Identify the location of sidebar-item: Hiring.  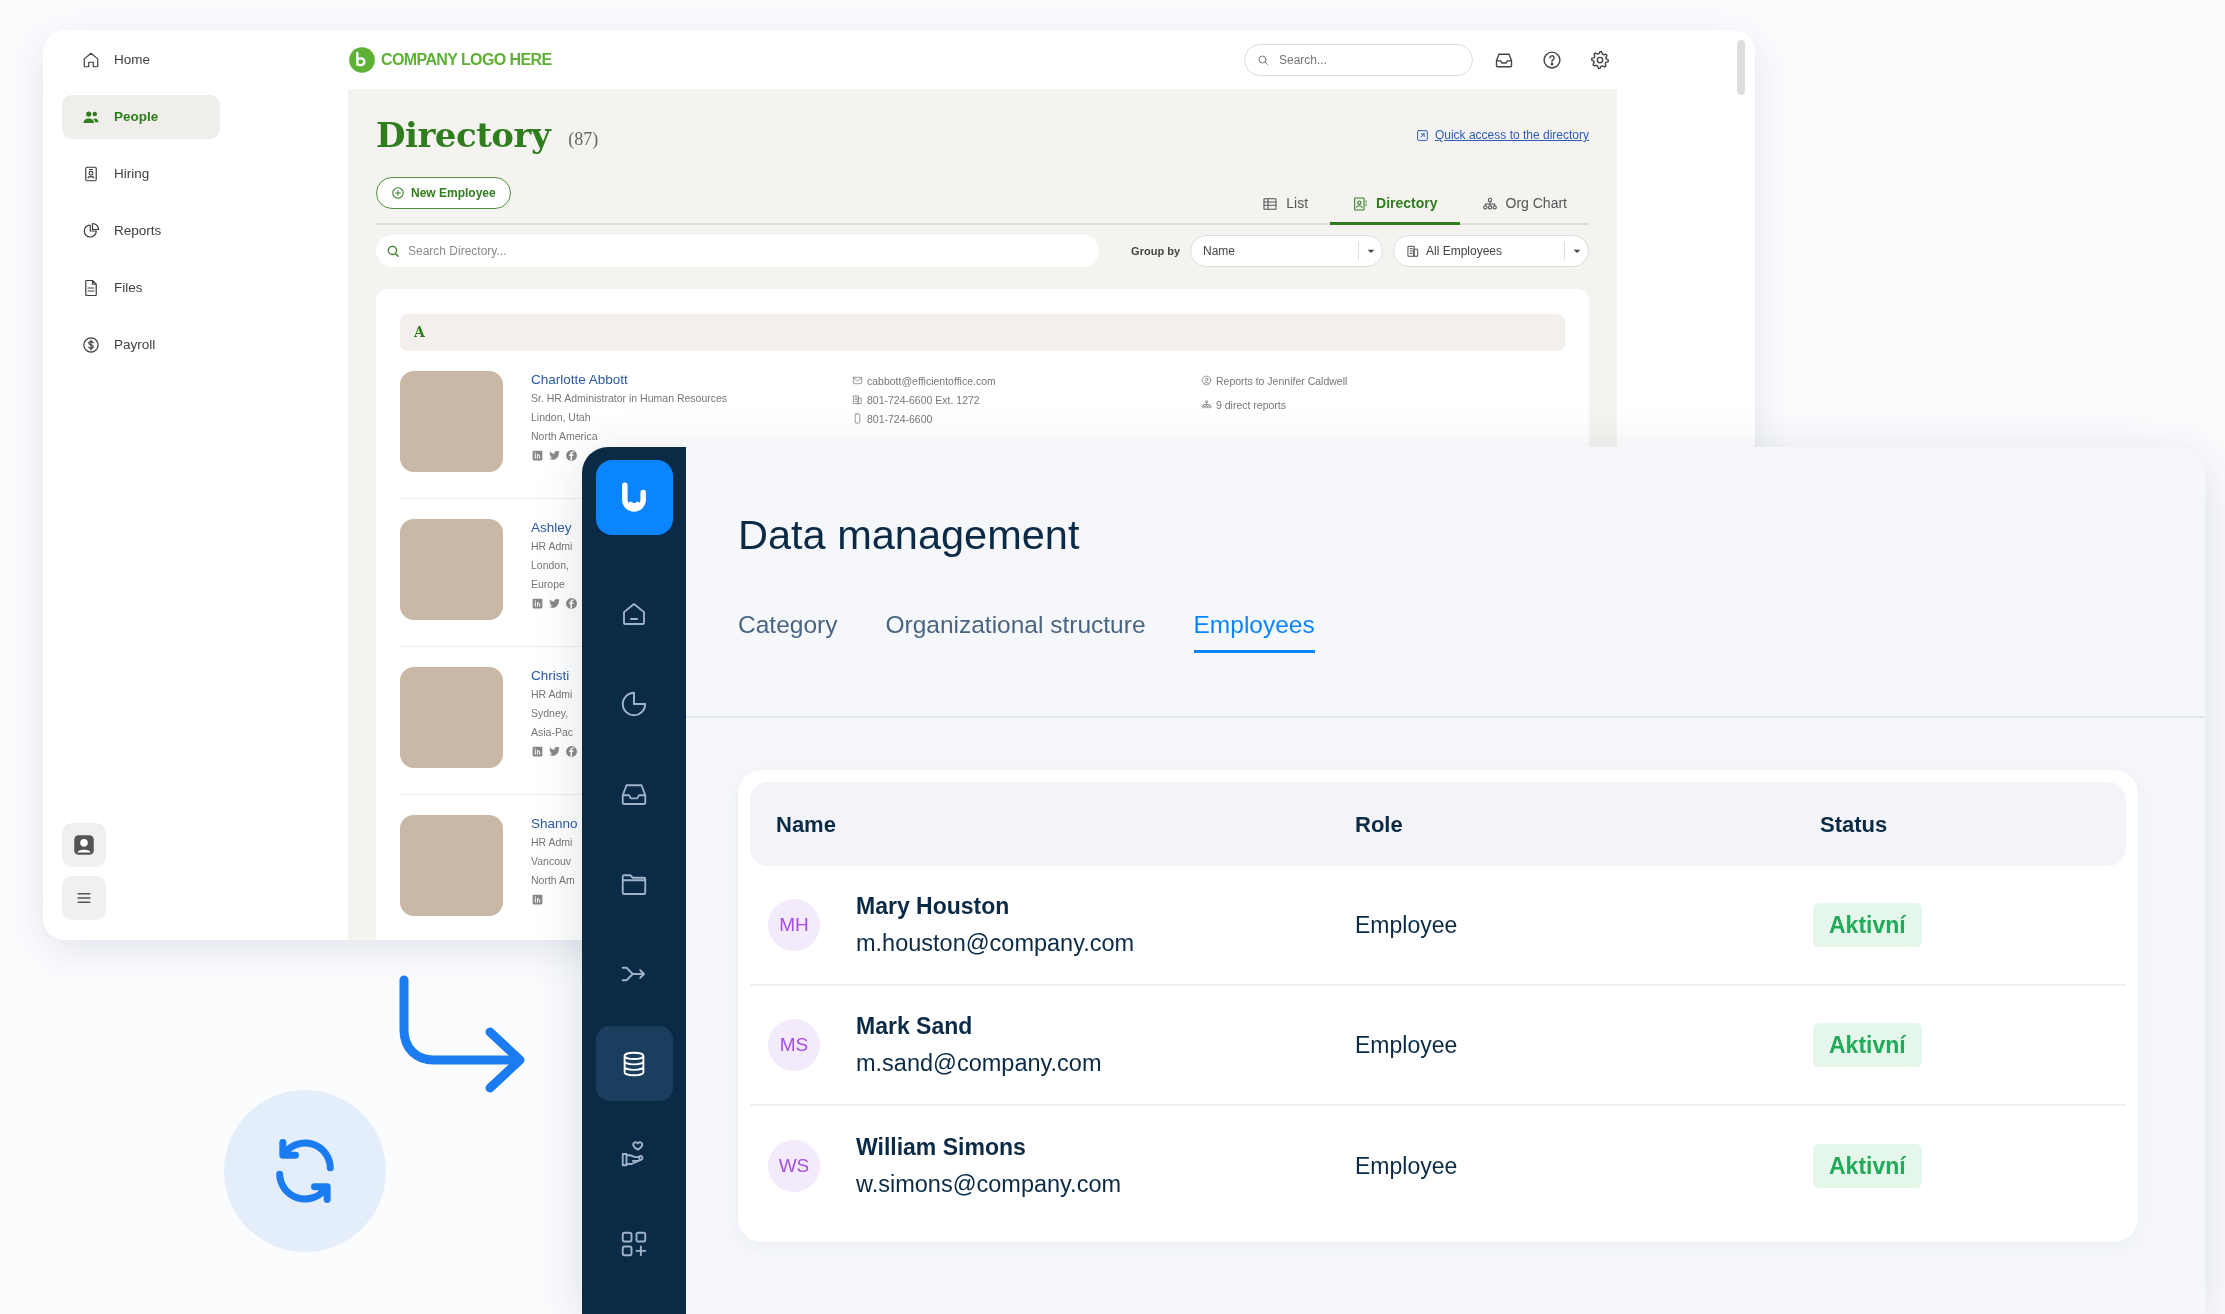
(141, 174).